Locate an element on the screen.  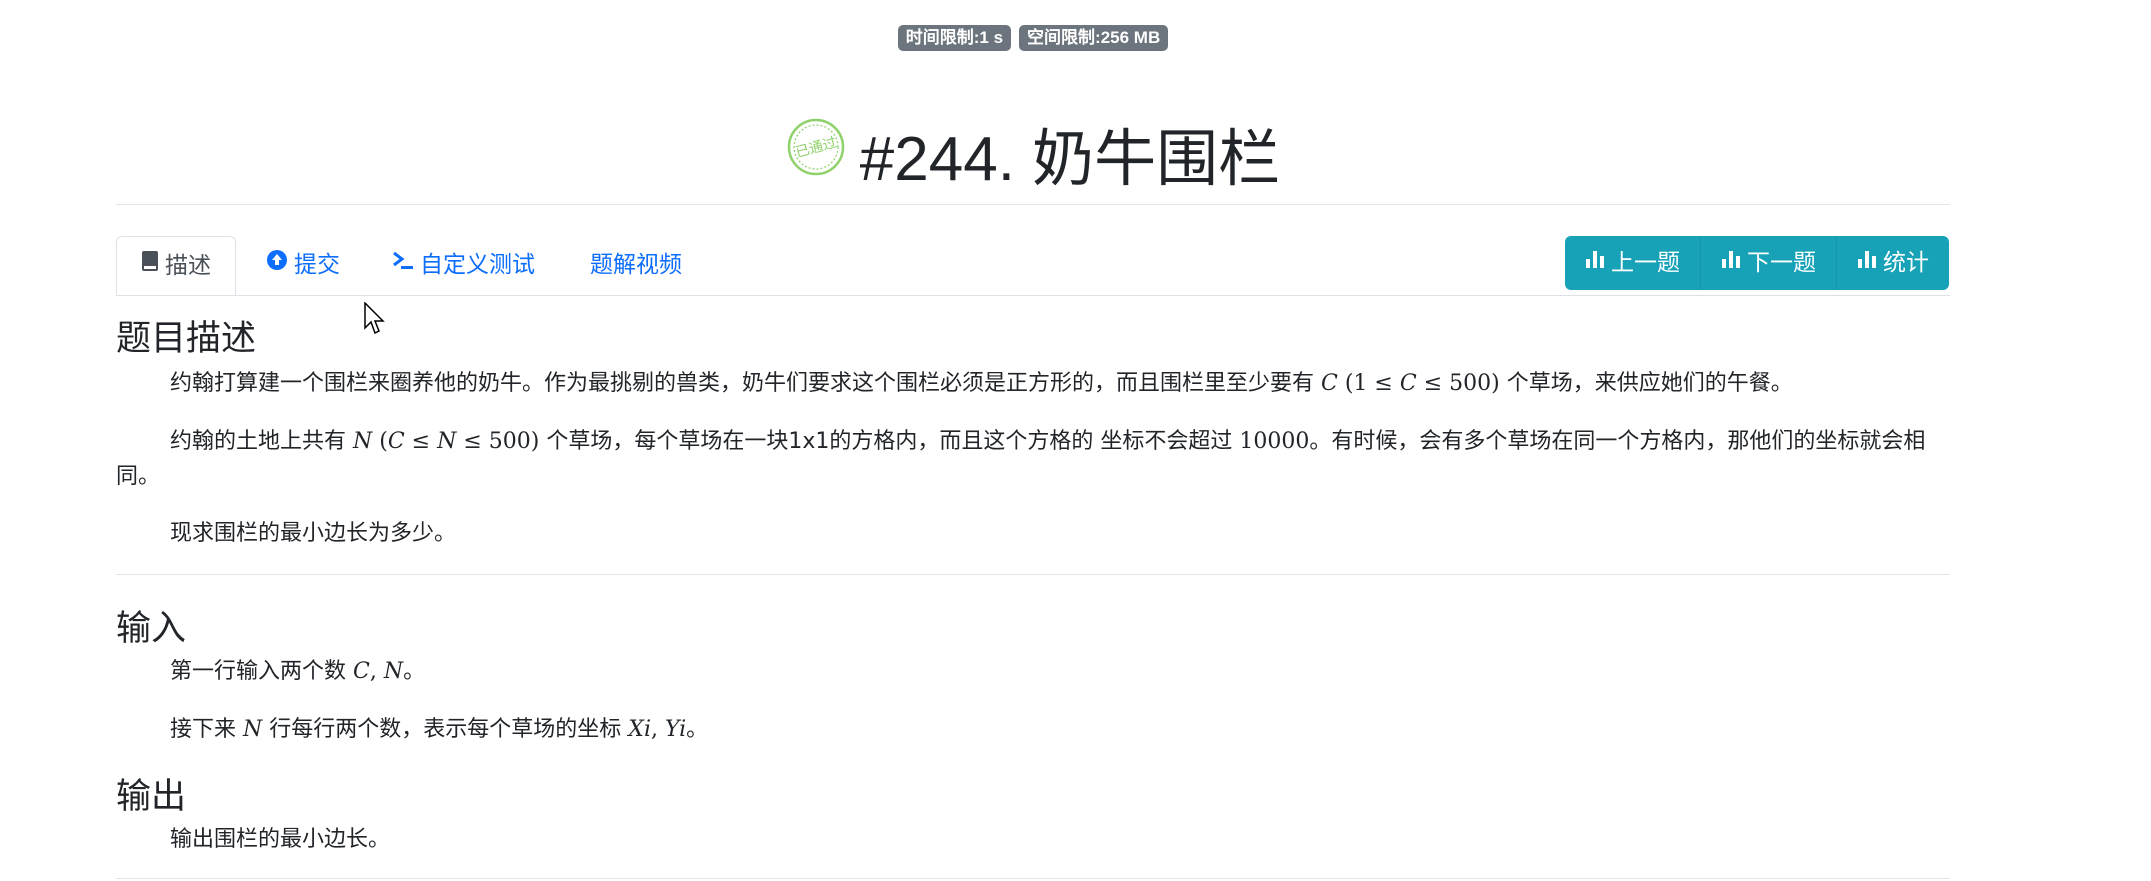
description-paragraph-3: 现求围栏的最小边长为多少。 is located at coordinates (313, 533).